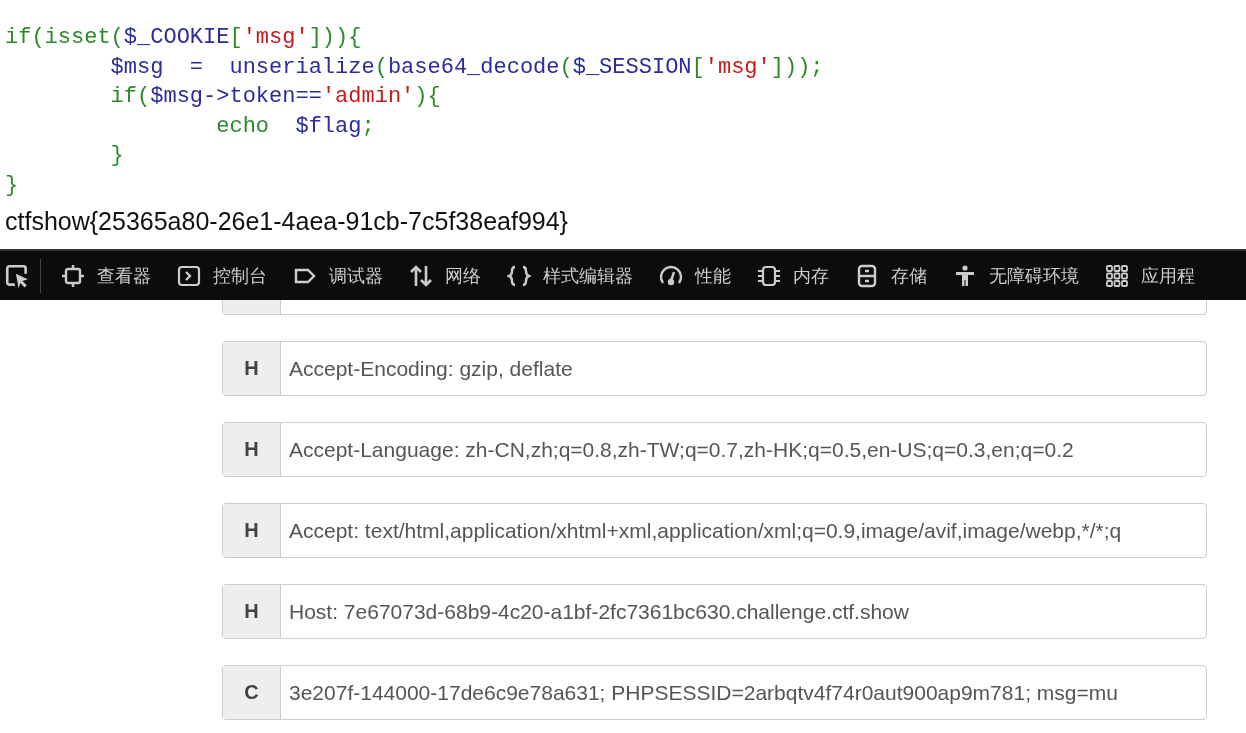  What do you see at coordinates (793, 275) in the screenshot?
I see `devtools-tab: 内存` at bounding box center [793, 275].